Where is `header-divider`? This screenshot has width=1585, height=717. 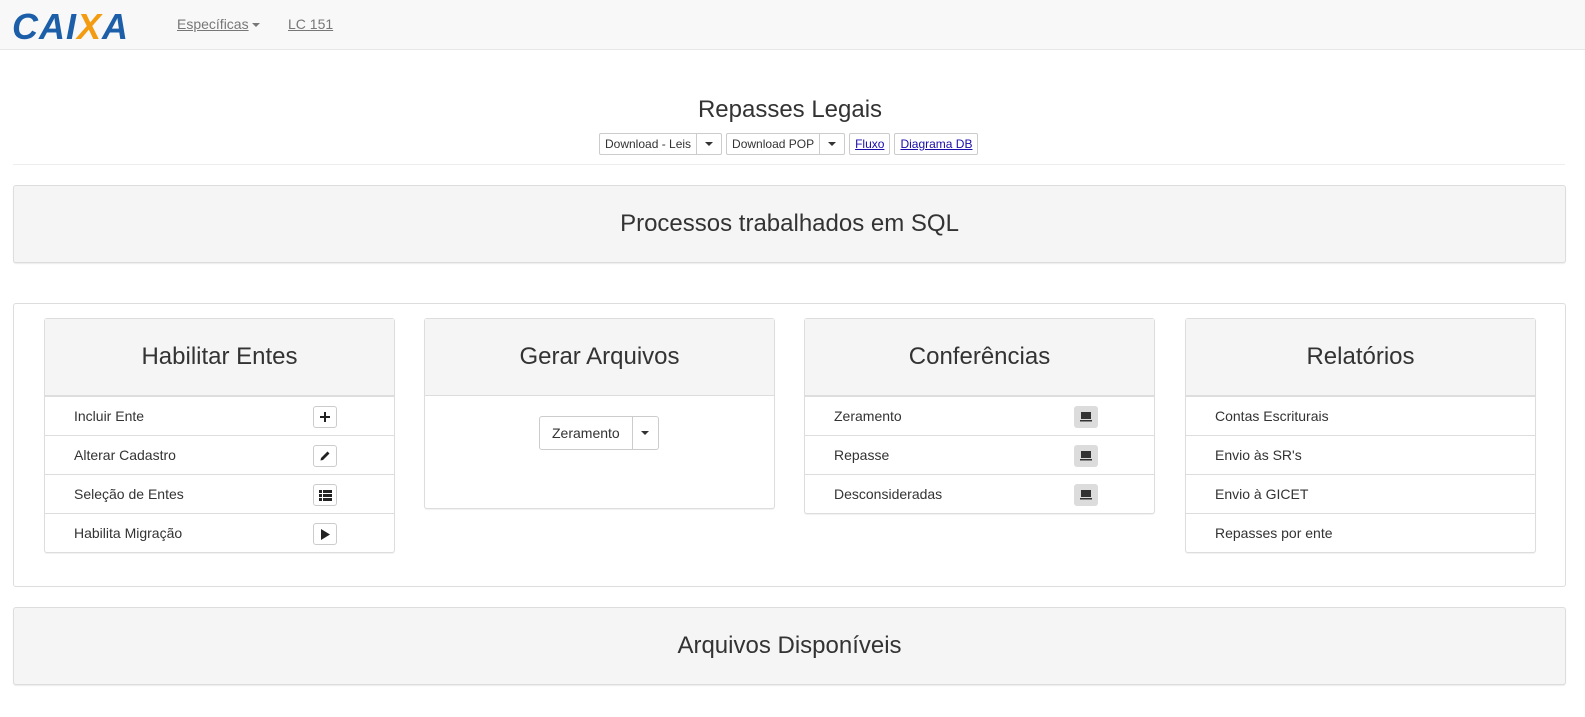 header-divider is located at coordinates (789, 164).